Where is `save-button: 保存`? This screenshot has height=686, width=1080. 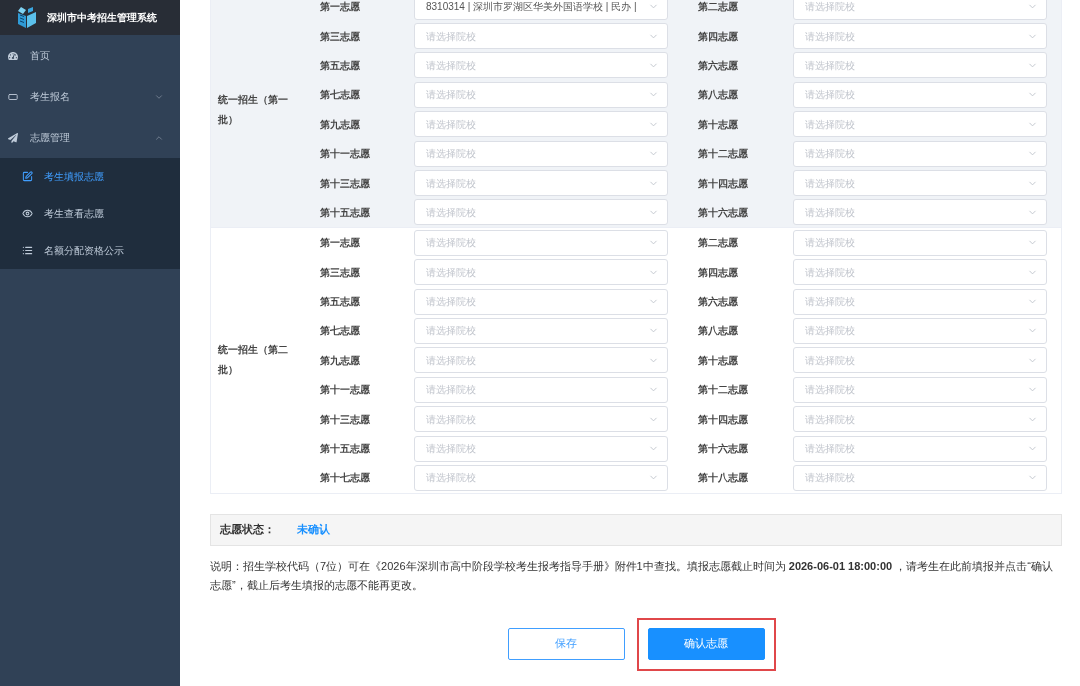 save-button: 保存 is located at coordinates (566, 643).